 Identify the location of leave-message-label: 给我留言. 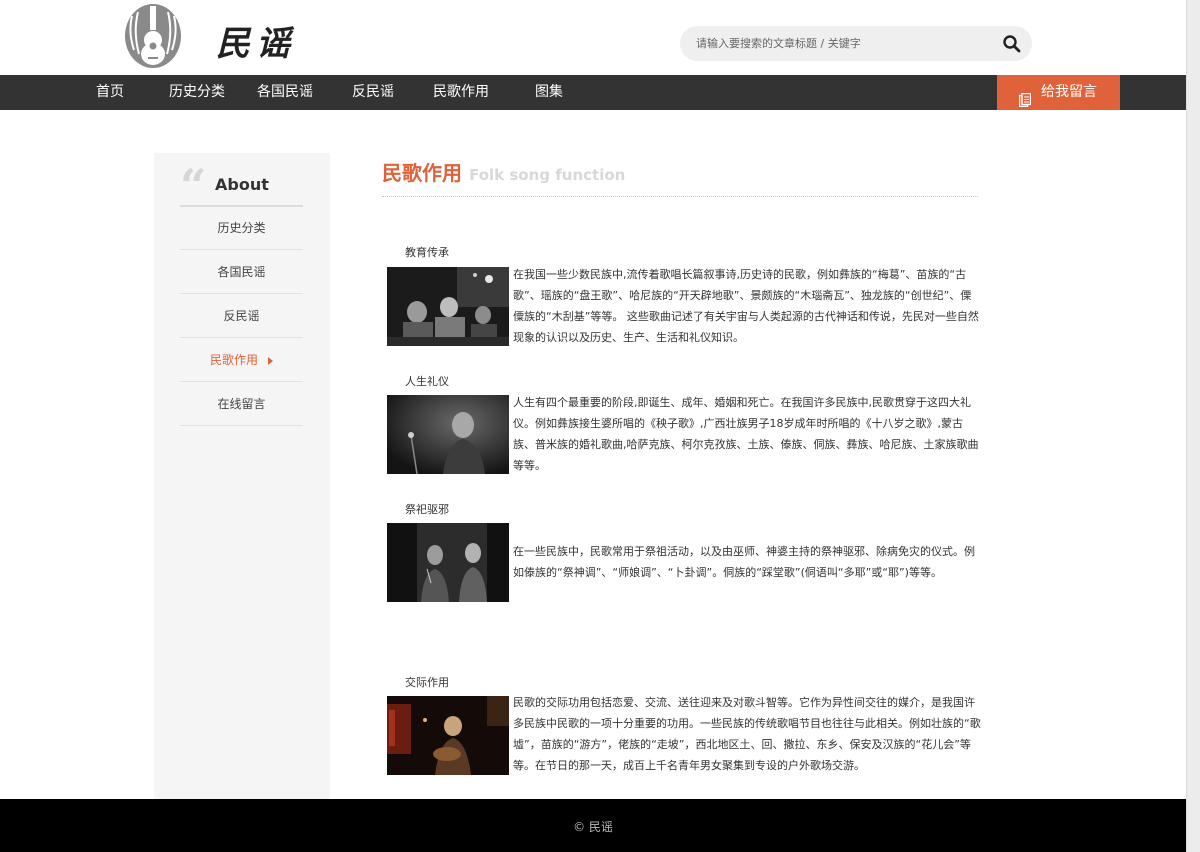
(1069, 92).